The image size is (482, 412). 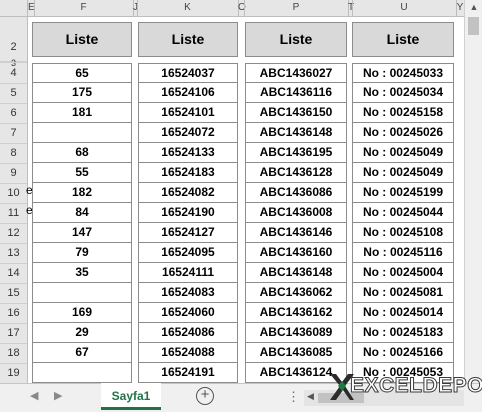 What do you see at coordinates (13, 93) in the screenshot?
I see `row-number-5: 5` at bounding box center [13, 93].